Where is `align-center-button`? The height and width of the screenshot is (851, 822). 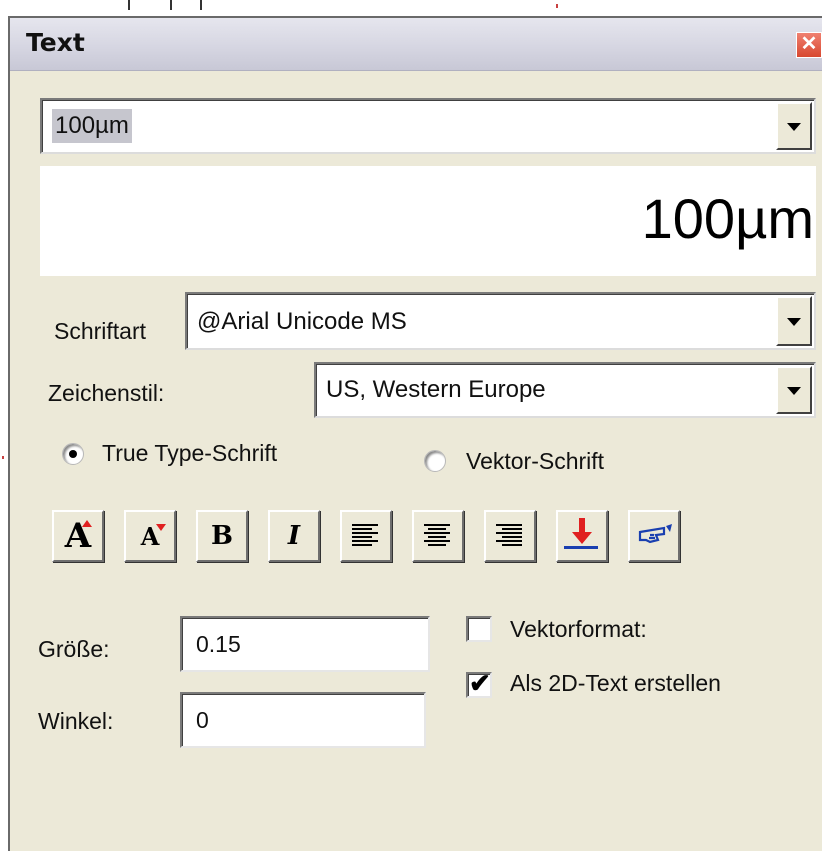 align-center-button is located at coordinates (438, 536).